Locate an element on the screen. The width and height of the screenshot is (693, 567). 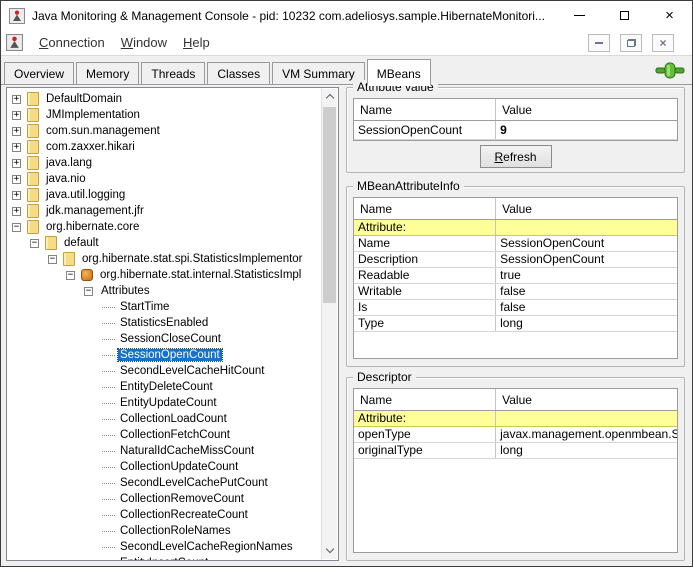
tree-item-label: Attributes is located at coordinates (125, 291).